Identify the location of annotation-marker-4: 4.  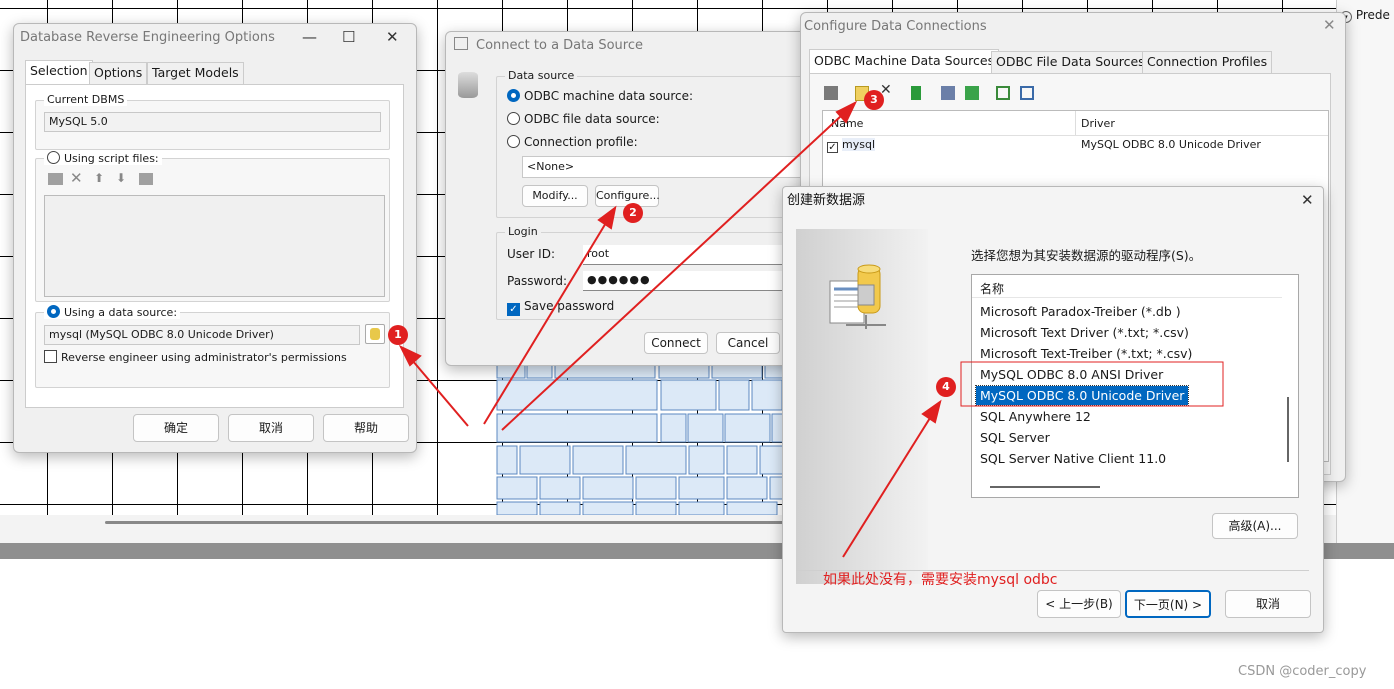
(946, 387).